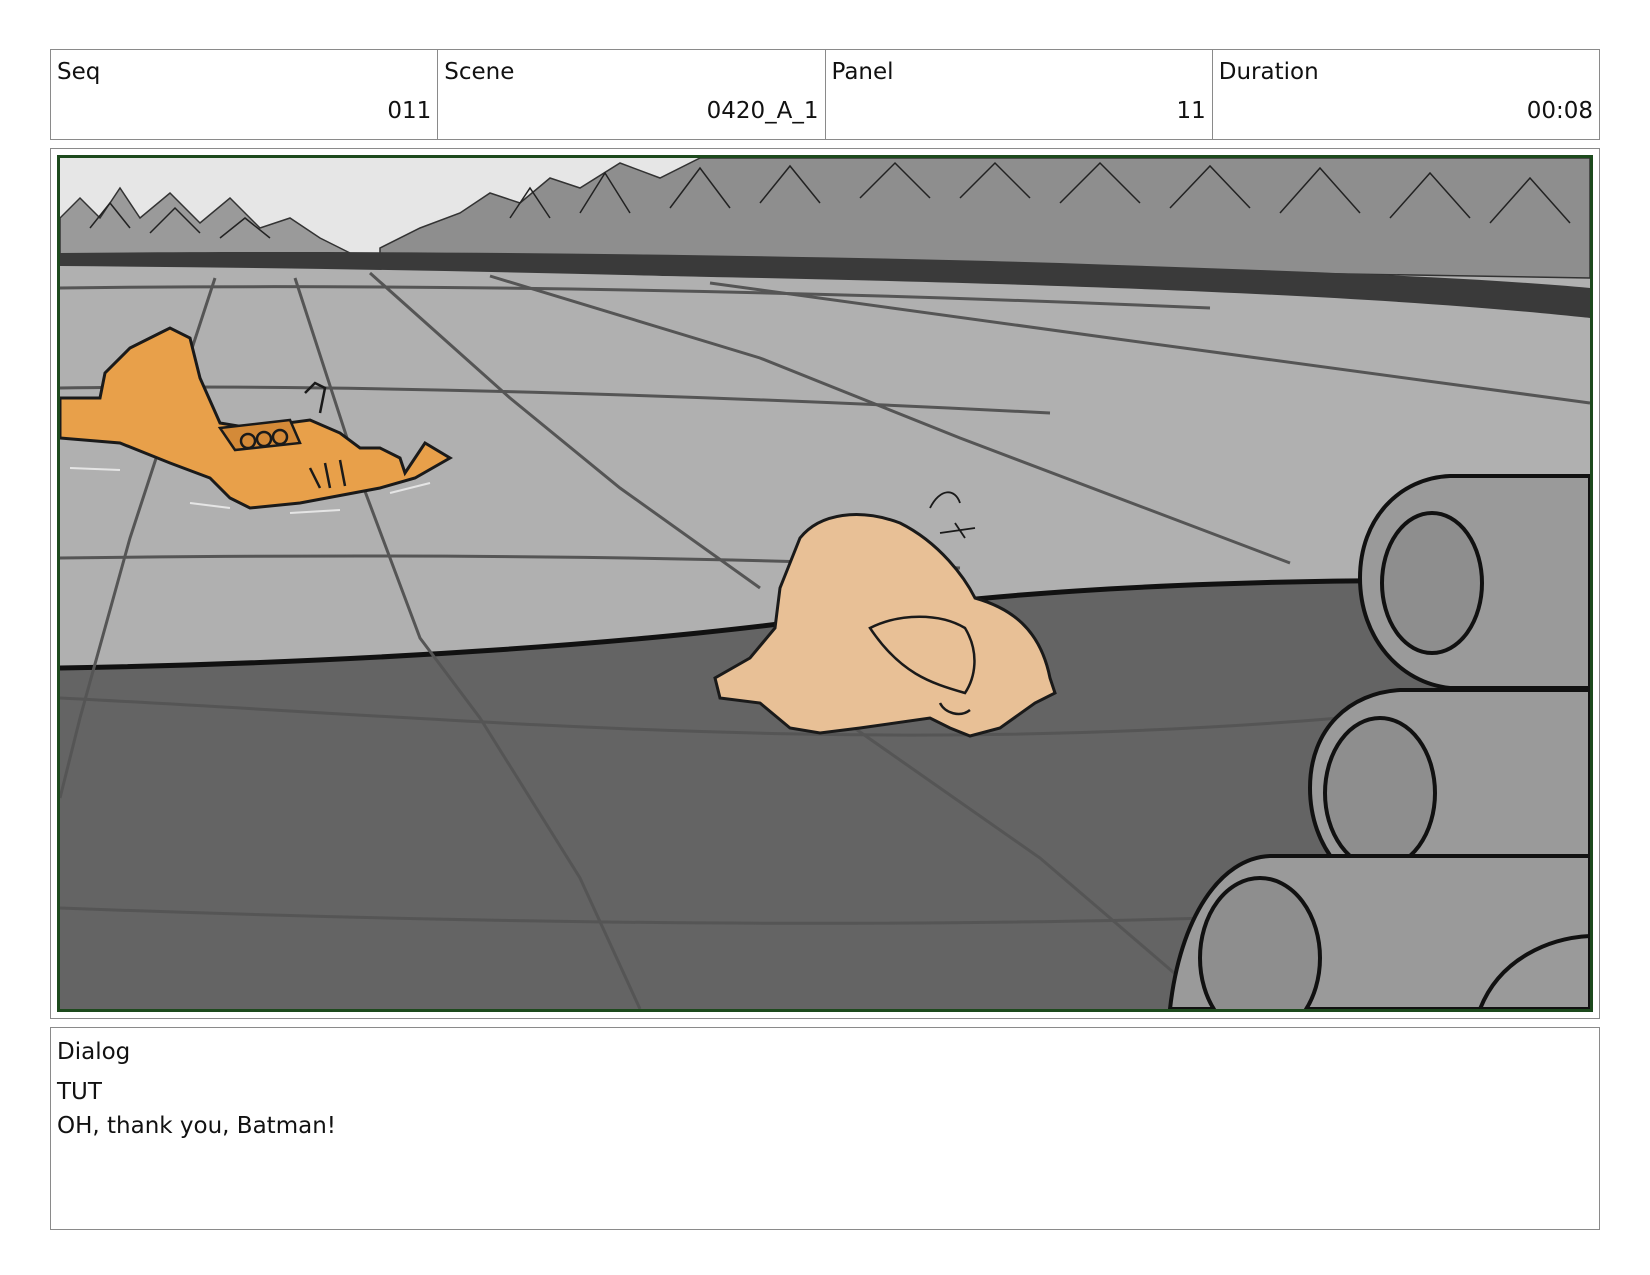 The image size is (1650, 1275). I want to click on duration-cell: Duration 00:08, so click(1406, 94).